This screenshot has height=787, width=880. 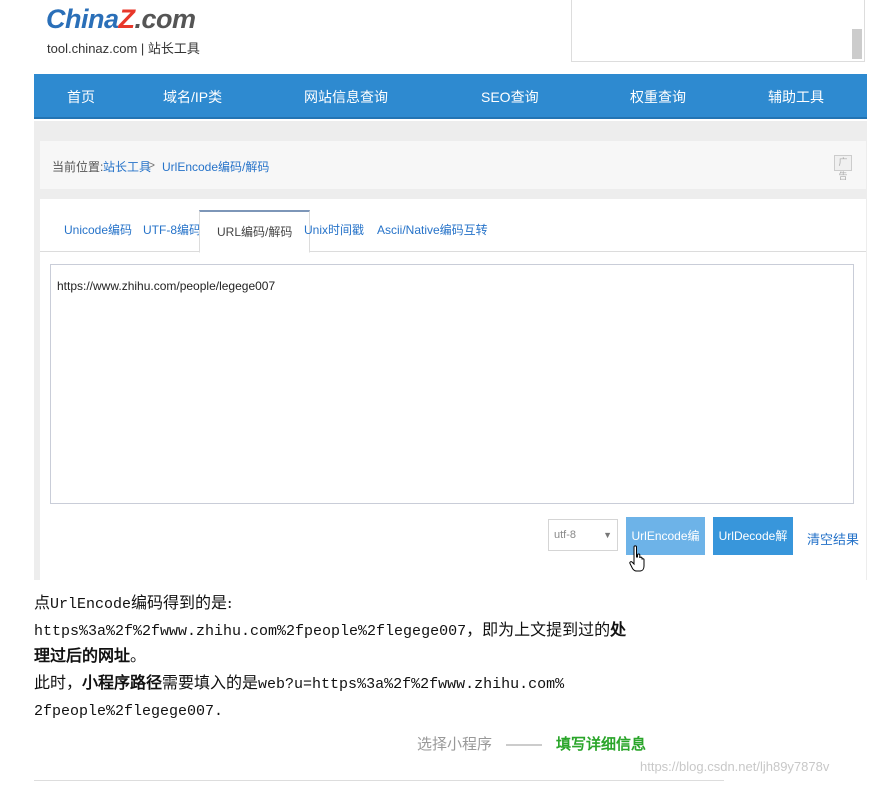 What do you see at coordinates (753, 549) in the screenshot?
I see `urldecode-button: UrlDecode解码` at bounding box center [753, 549].